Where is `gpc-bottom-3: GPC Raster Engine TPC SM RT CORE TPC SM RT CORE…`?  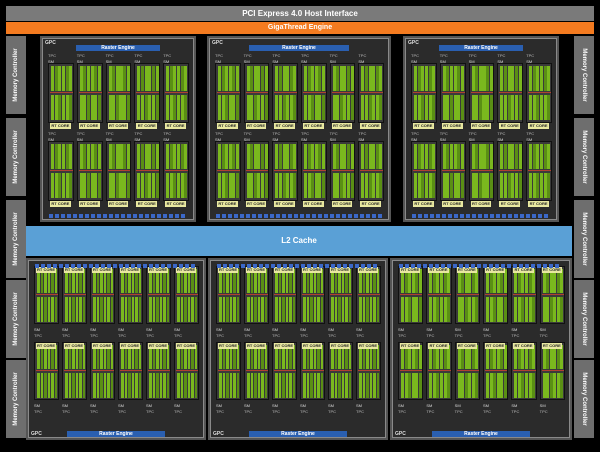 gpc-bottom-3: GPC Raster Engine TPC SM RT CORE TPC SM RT CORE… is located at coordinates (481, 349).